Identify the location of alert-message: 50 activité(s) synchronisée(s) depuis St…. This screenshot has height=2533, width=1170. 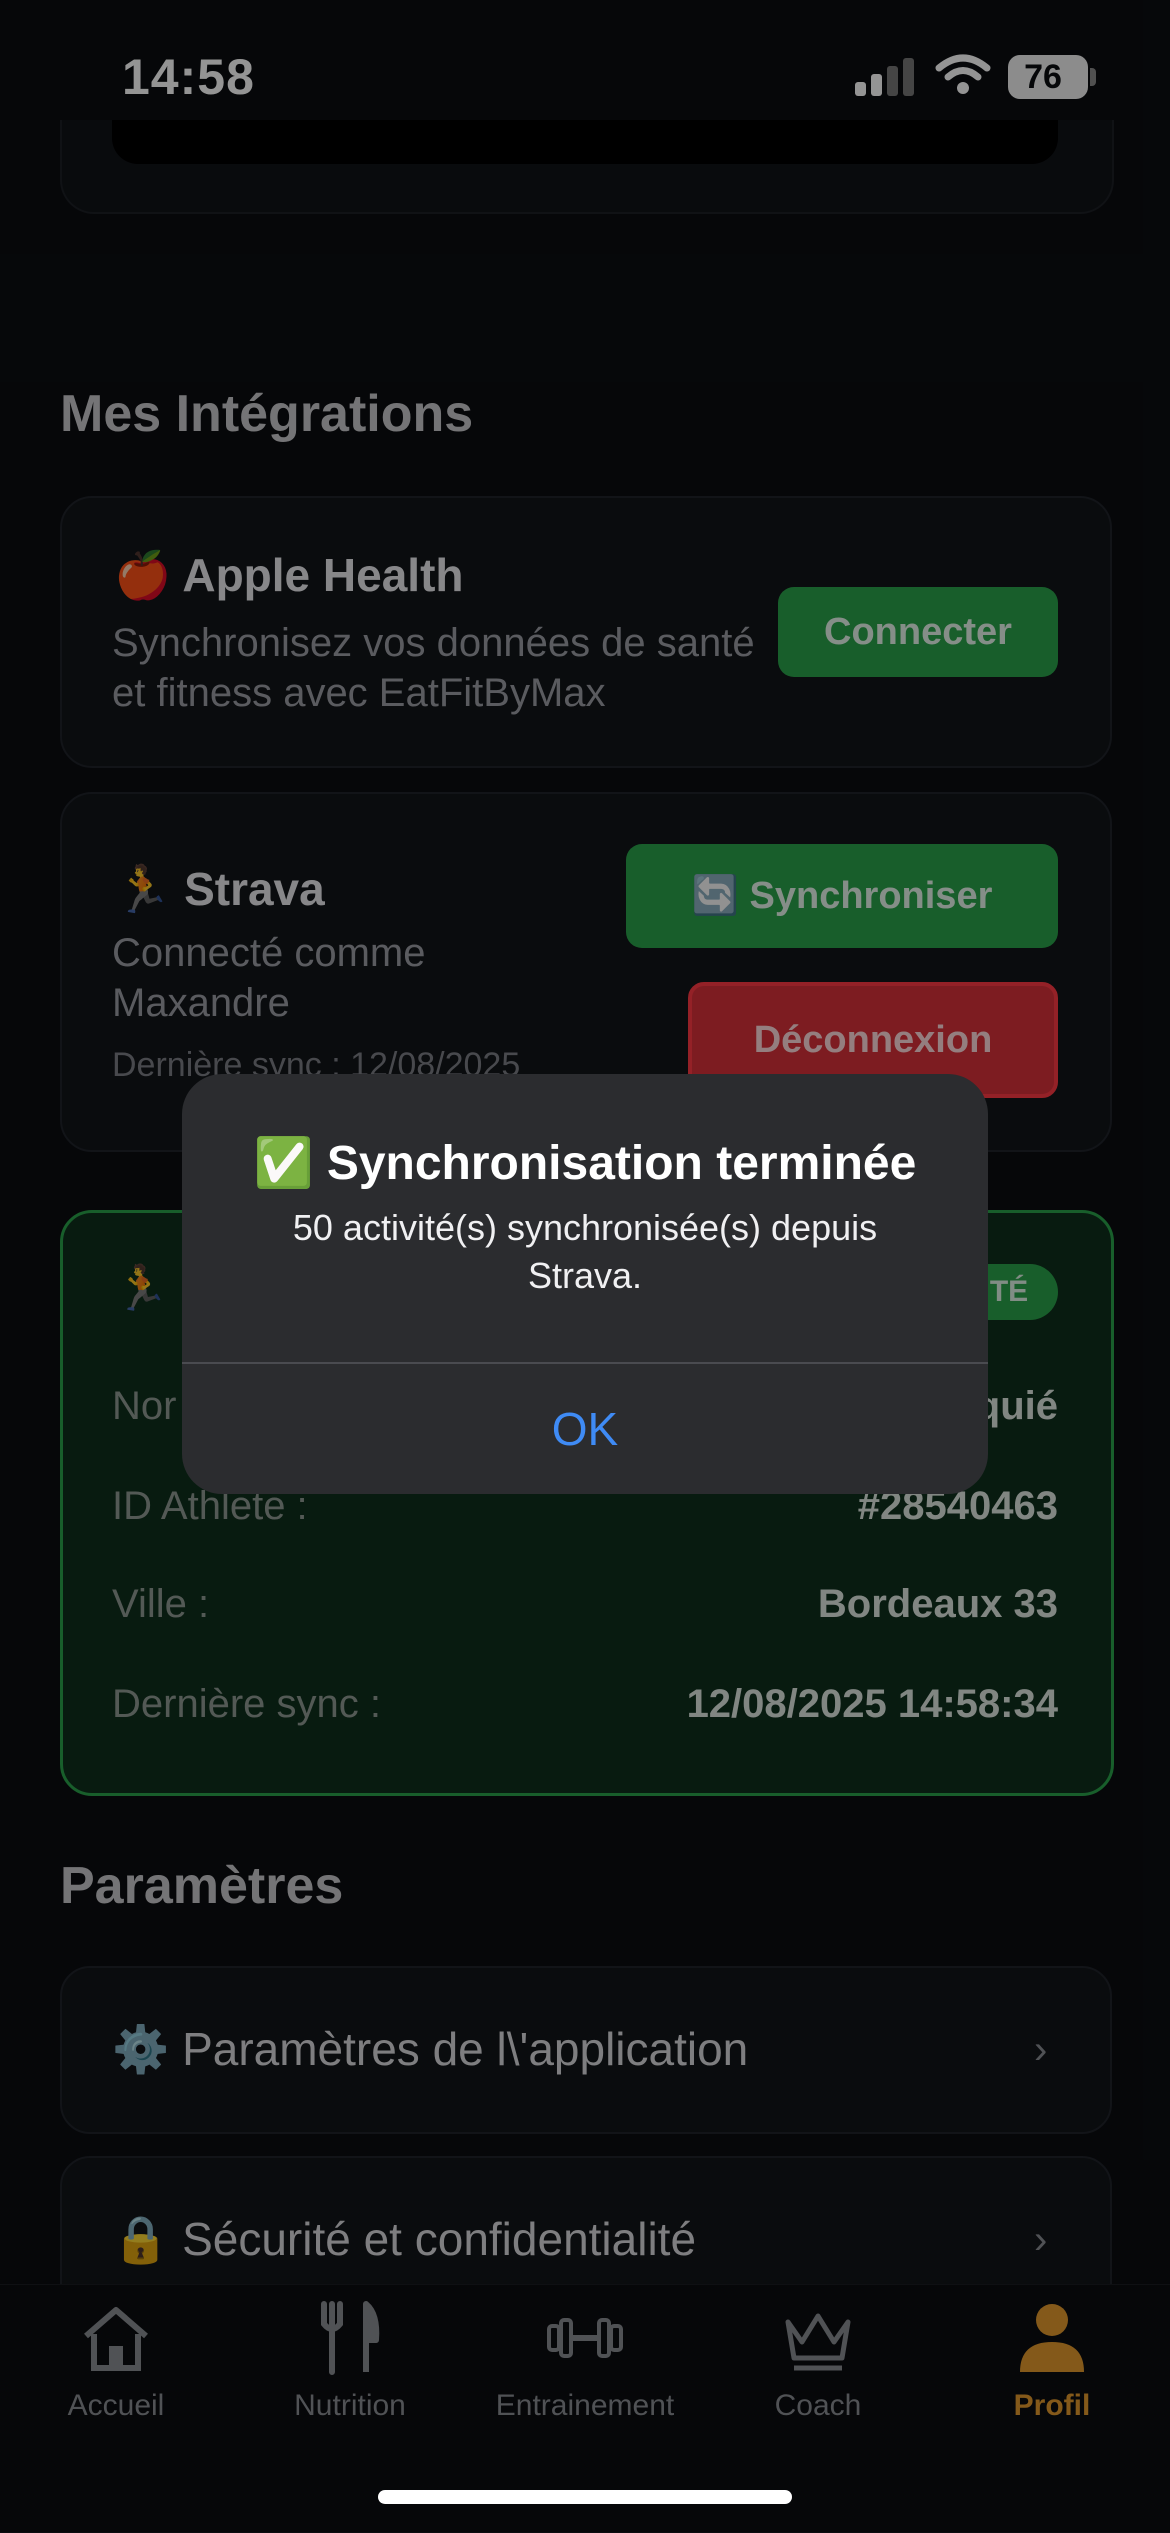
(585, 1251).